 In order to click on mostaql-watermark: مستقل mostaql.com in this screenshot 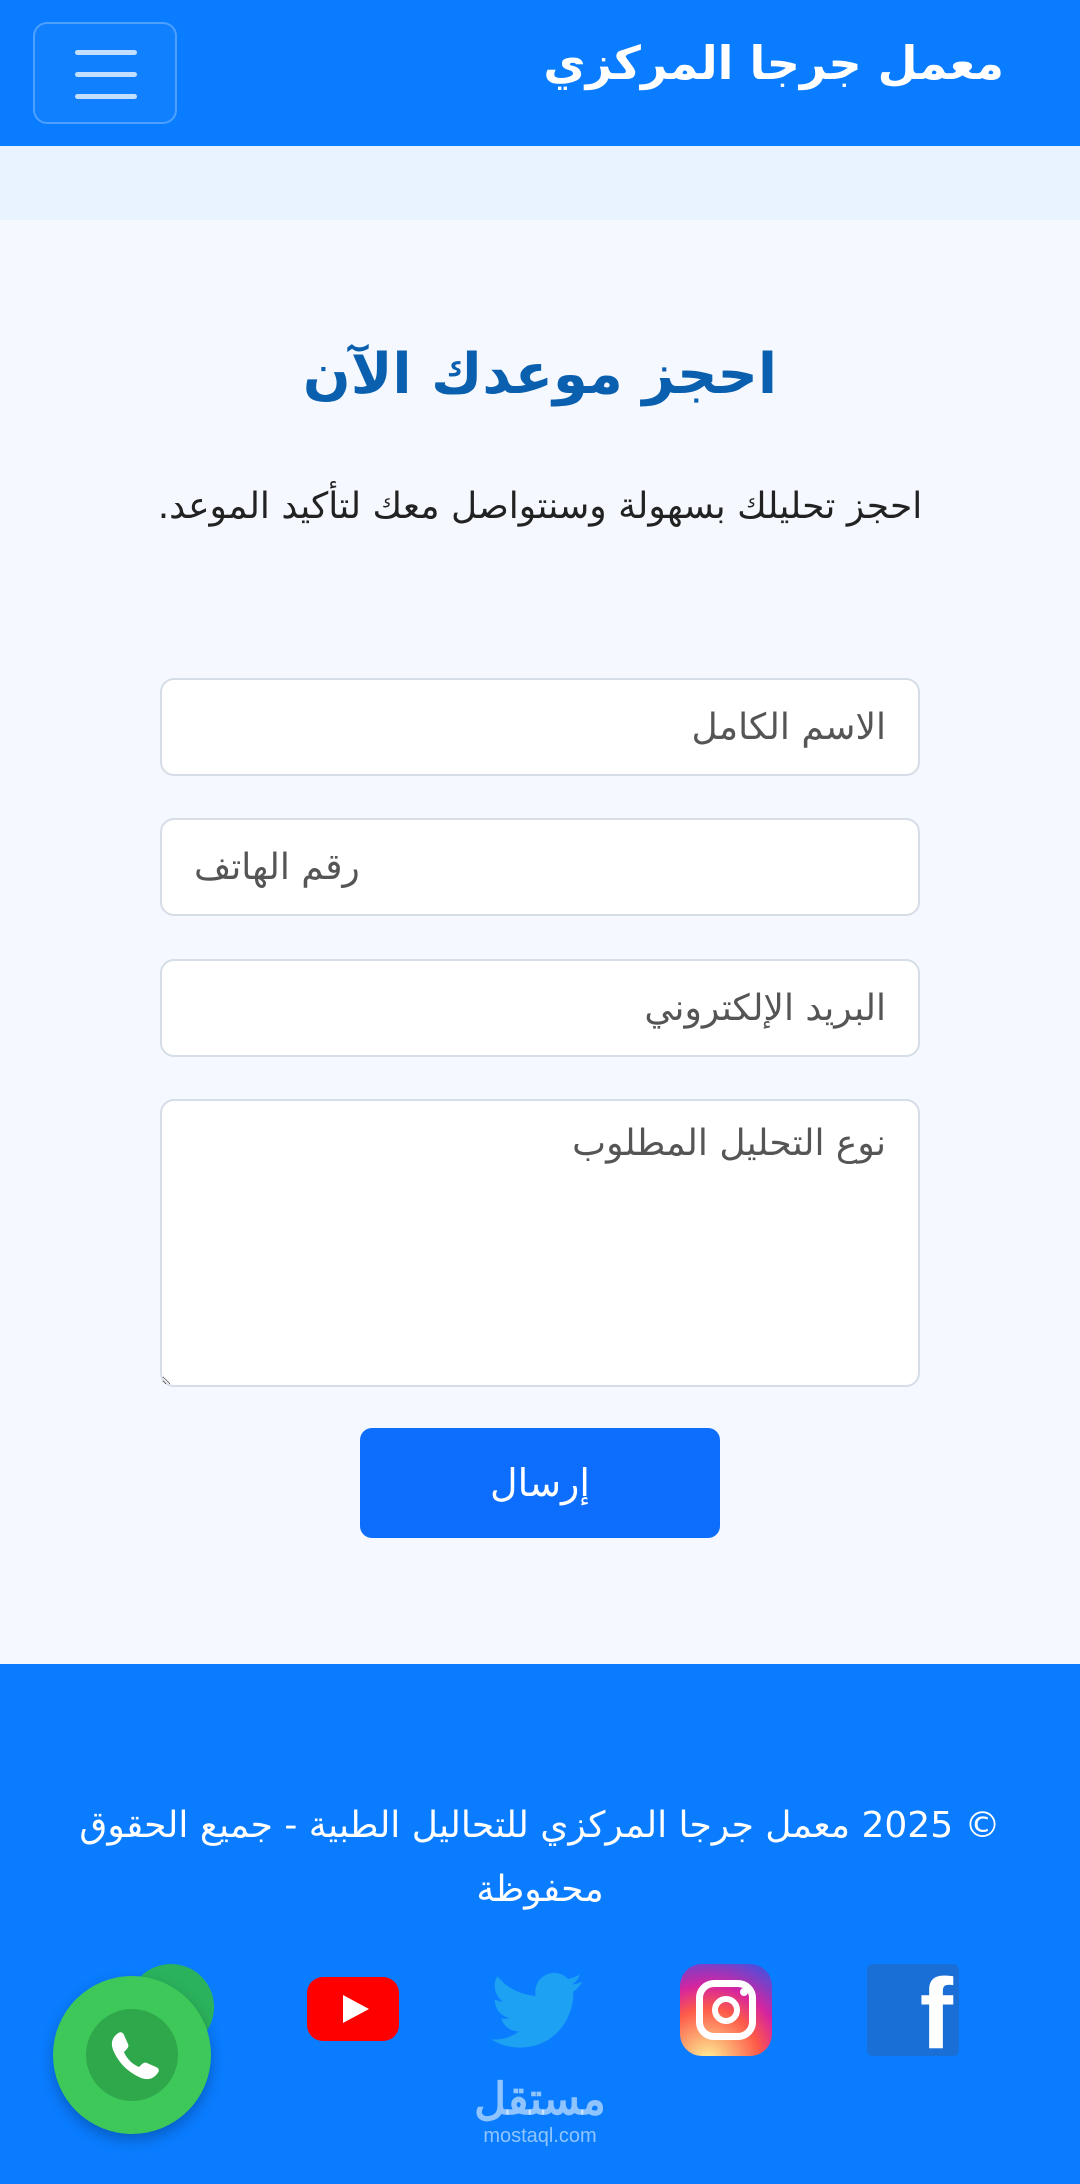, I will do `click(540, 2112)`.